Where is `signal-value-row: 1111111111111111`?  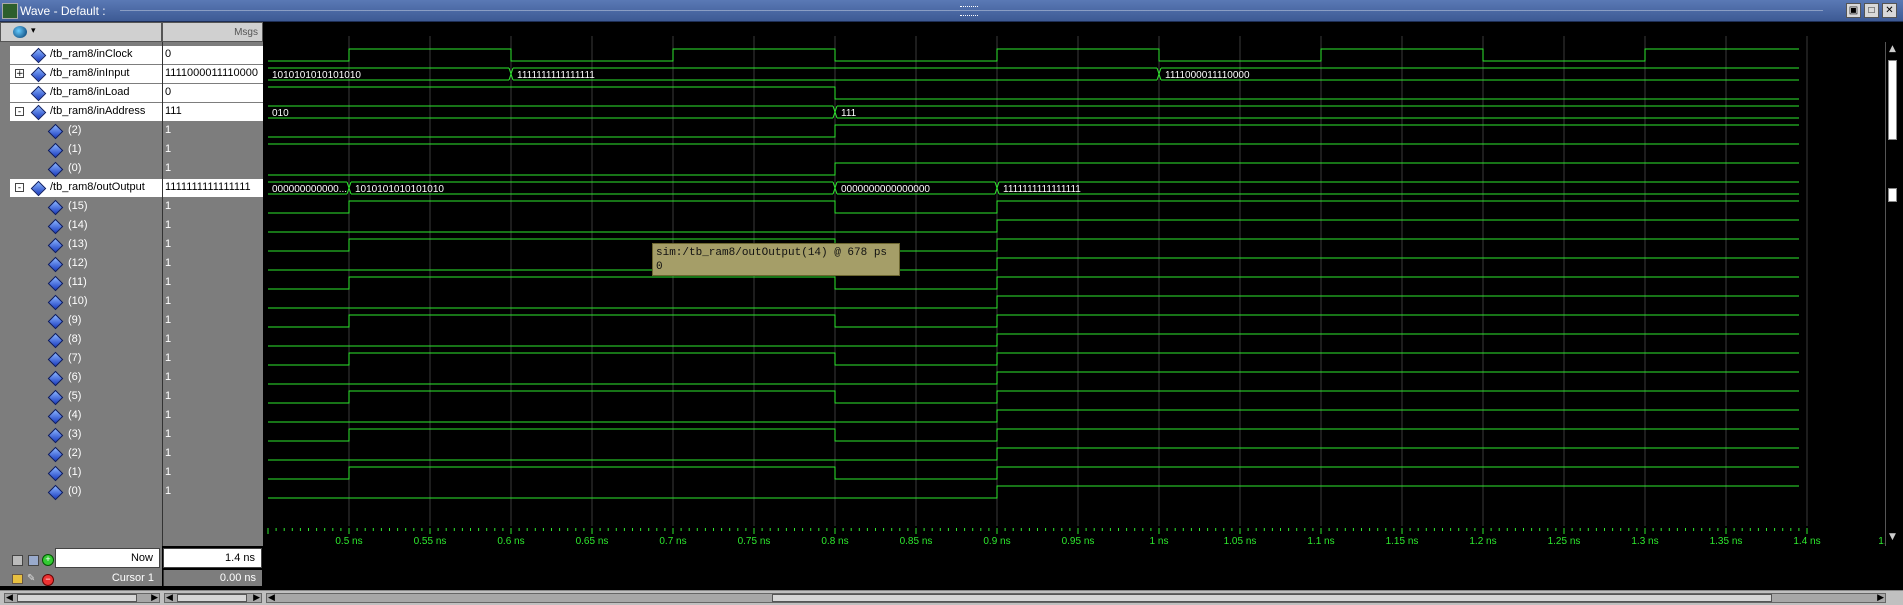
signal-value-row: 1111111111111111 is located at coordinates (213, 188).